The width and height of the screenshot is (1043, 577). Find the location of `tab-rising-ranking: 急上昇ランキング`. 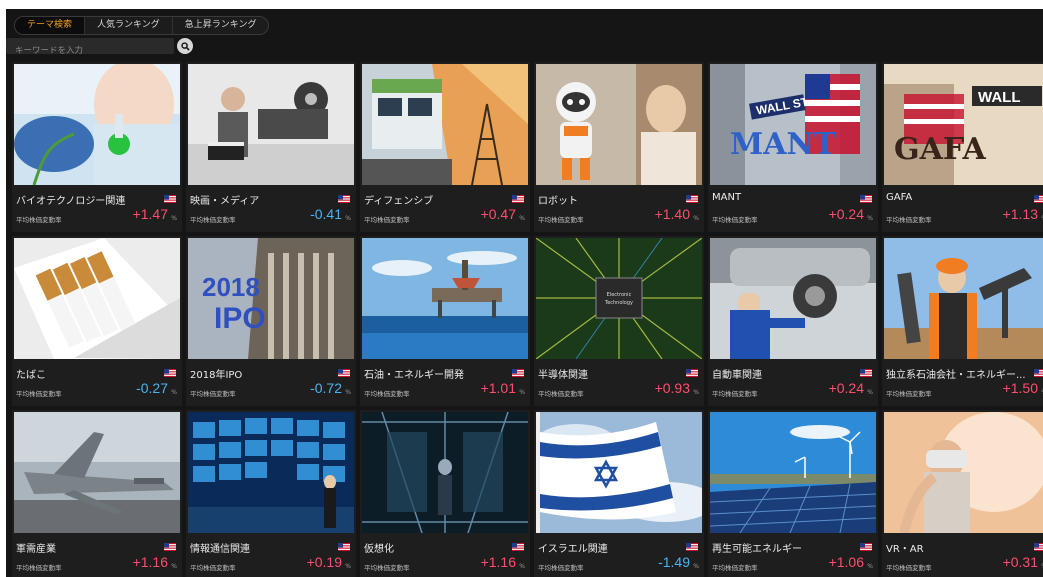

tab-rising-ranking: 急上昇ランキング is located at coordinates (221, 25).